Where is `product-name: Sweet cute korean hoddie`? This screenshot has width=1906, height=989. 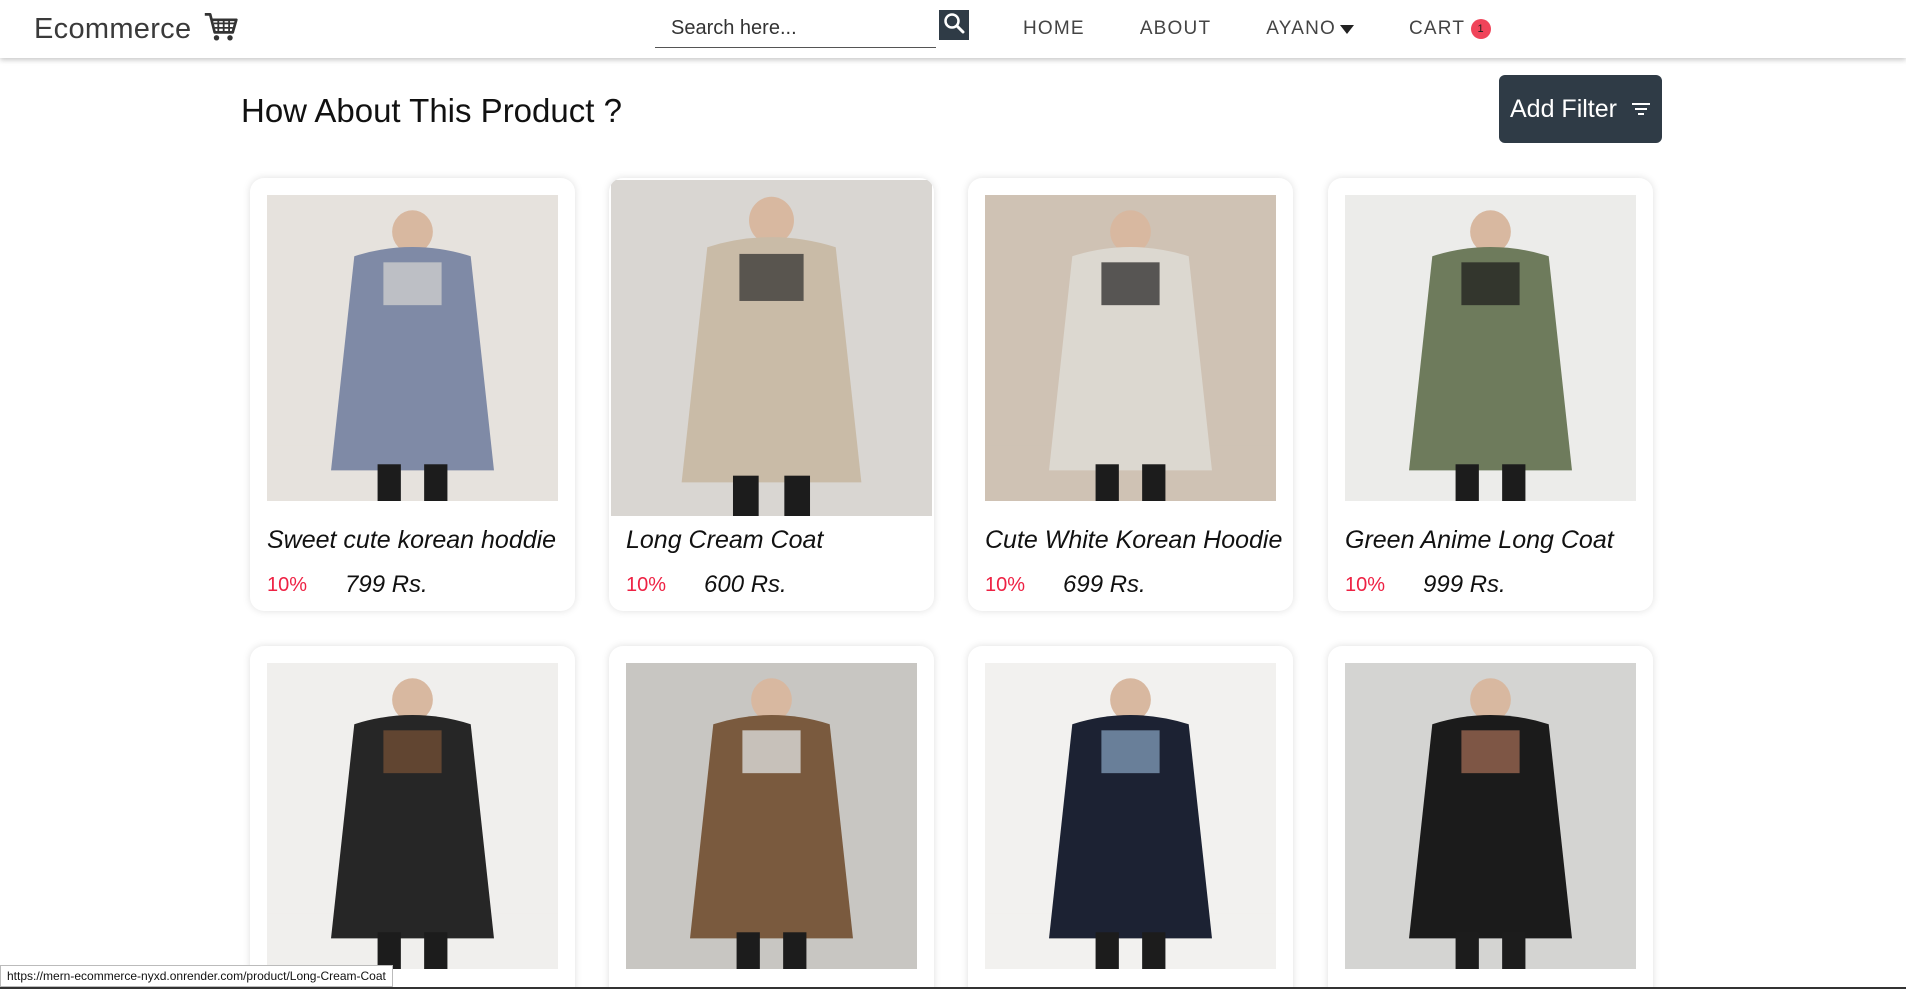 product-name: Sweet cute korean hoddie is located at coordinates (411, 540).